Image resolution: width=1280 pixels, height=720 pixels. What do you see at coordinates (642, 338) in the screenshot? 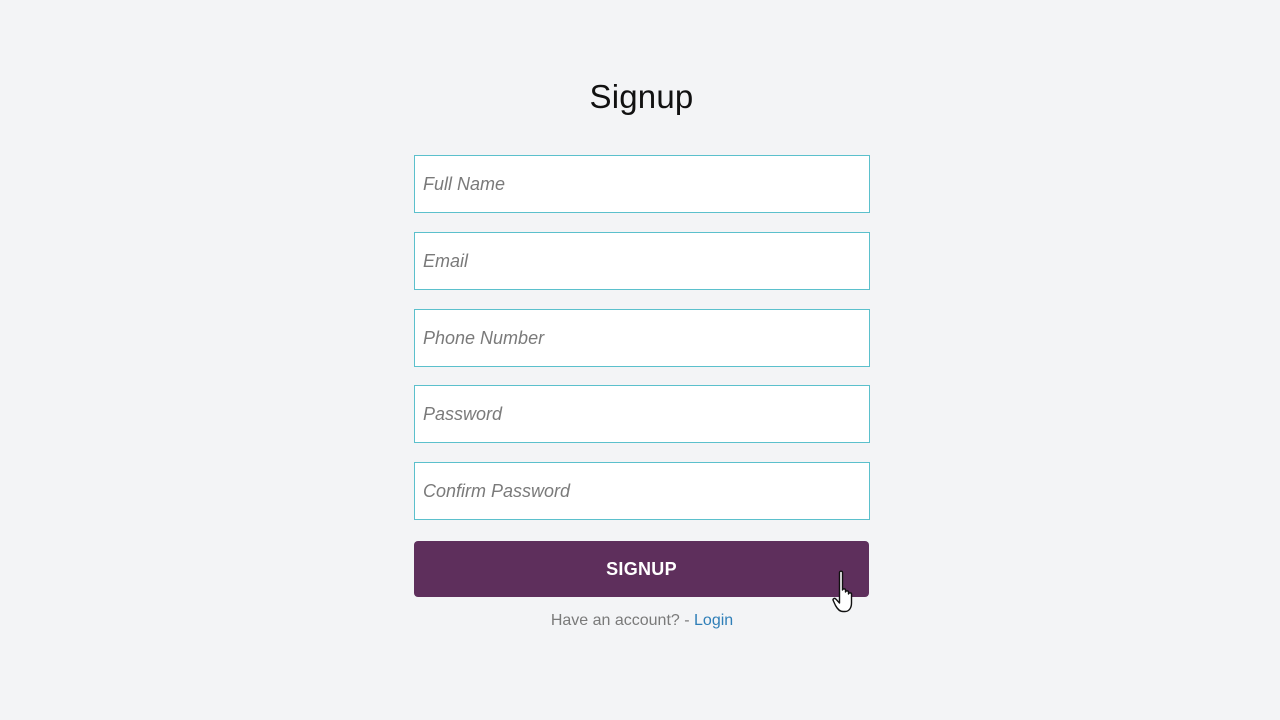
I see `phone-number-input` at bounding box center [642, 338].